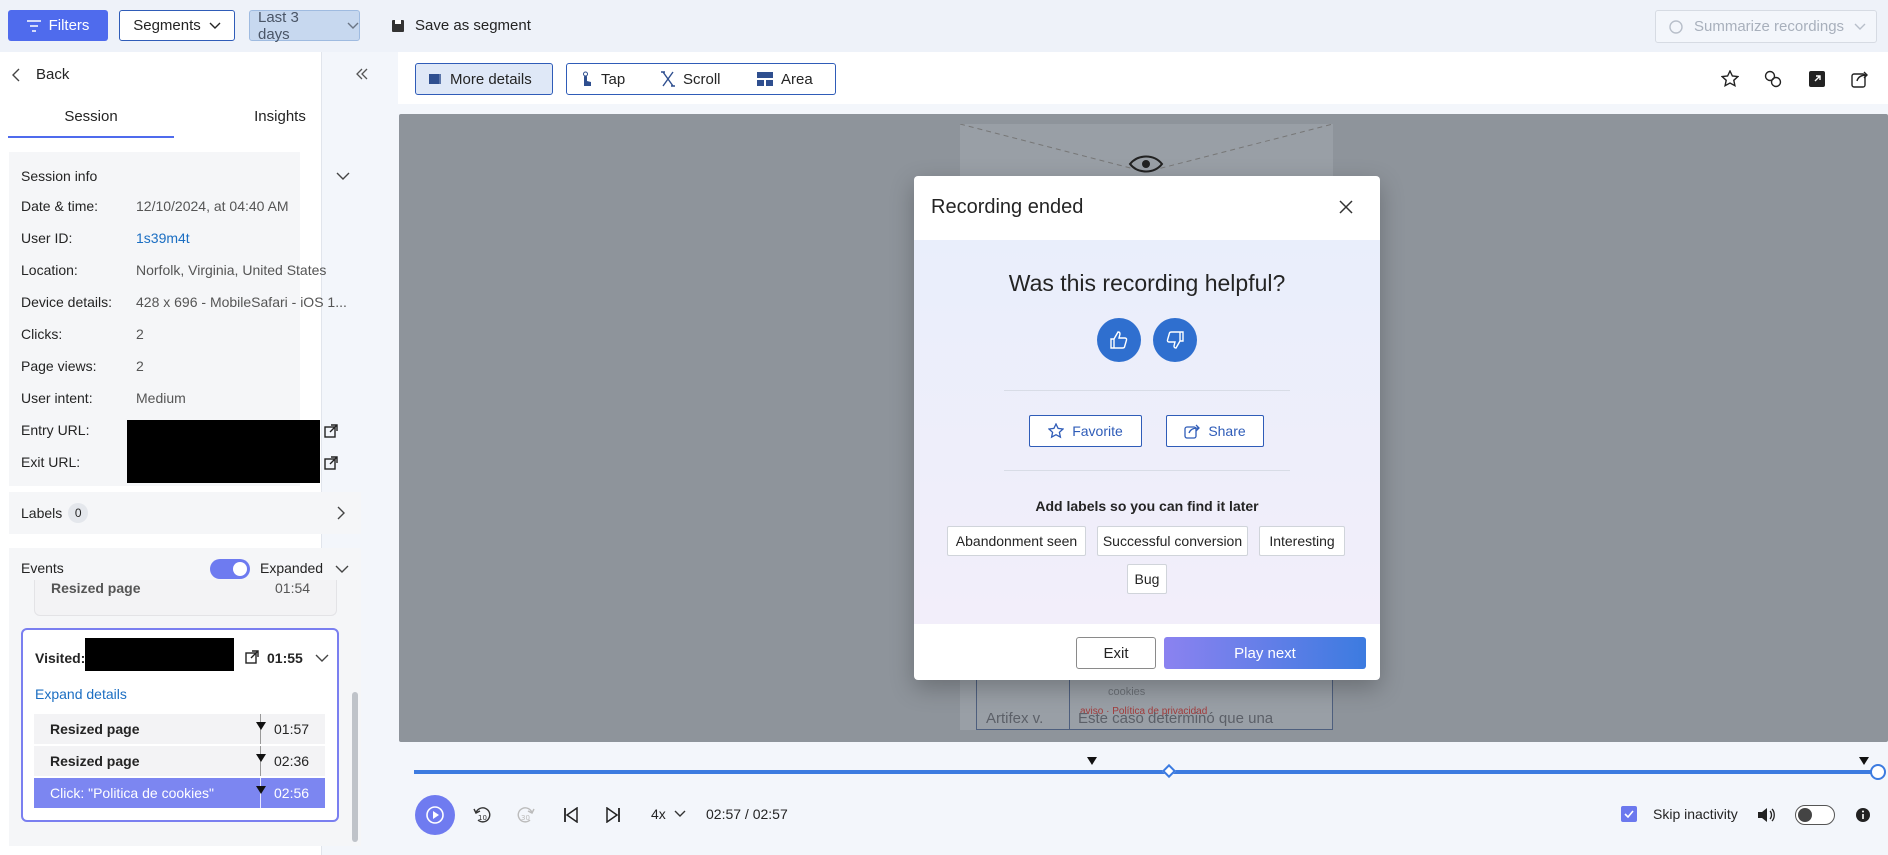 The image size is (1888, 855). Describe the element at coordinates (482, 818) in the screenshot. I see `svg-text: 10` at that location.